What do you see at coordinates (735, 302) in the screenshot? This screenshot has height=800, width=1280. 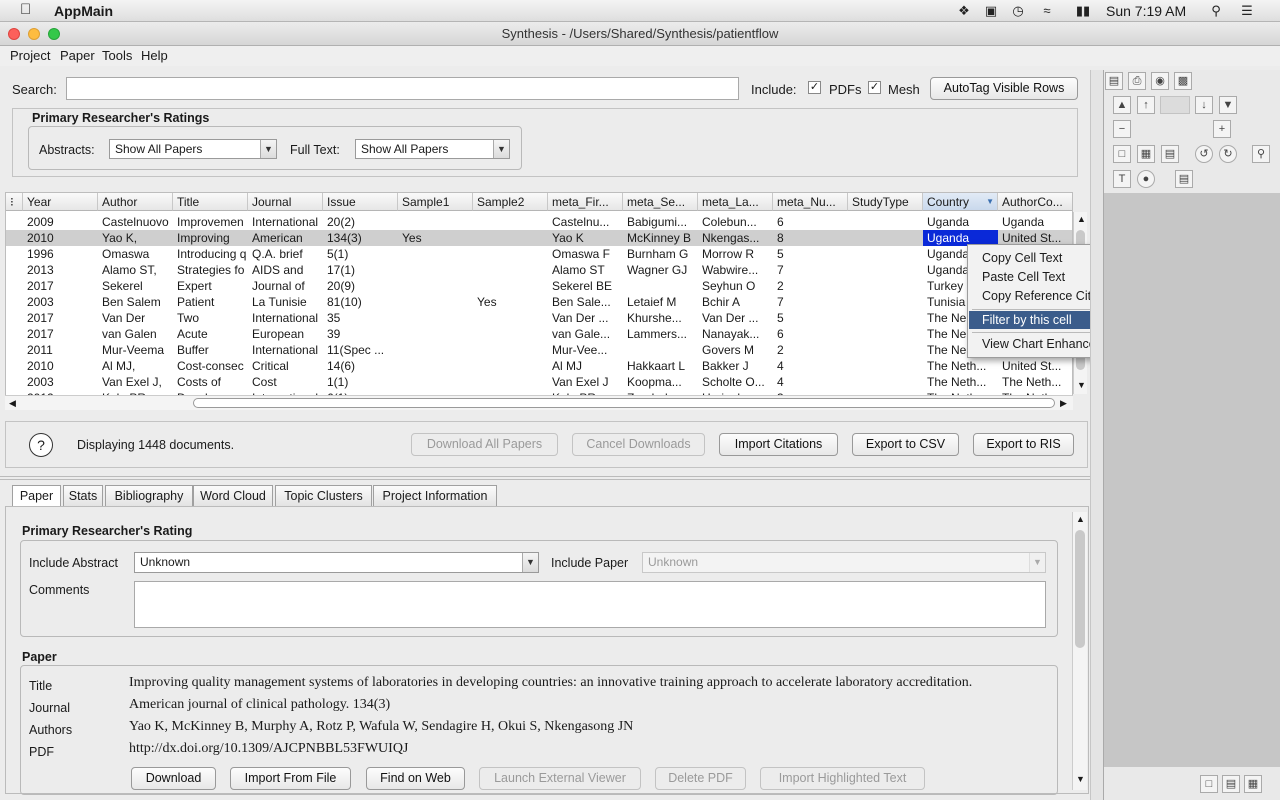 I see `table-cell: Bchir A` at bounding box center [735, 302].